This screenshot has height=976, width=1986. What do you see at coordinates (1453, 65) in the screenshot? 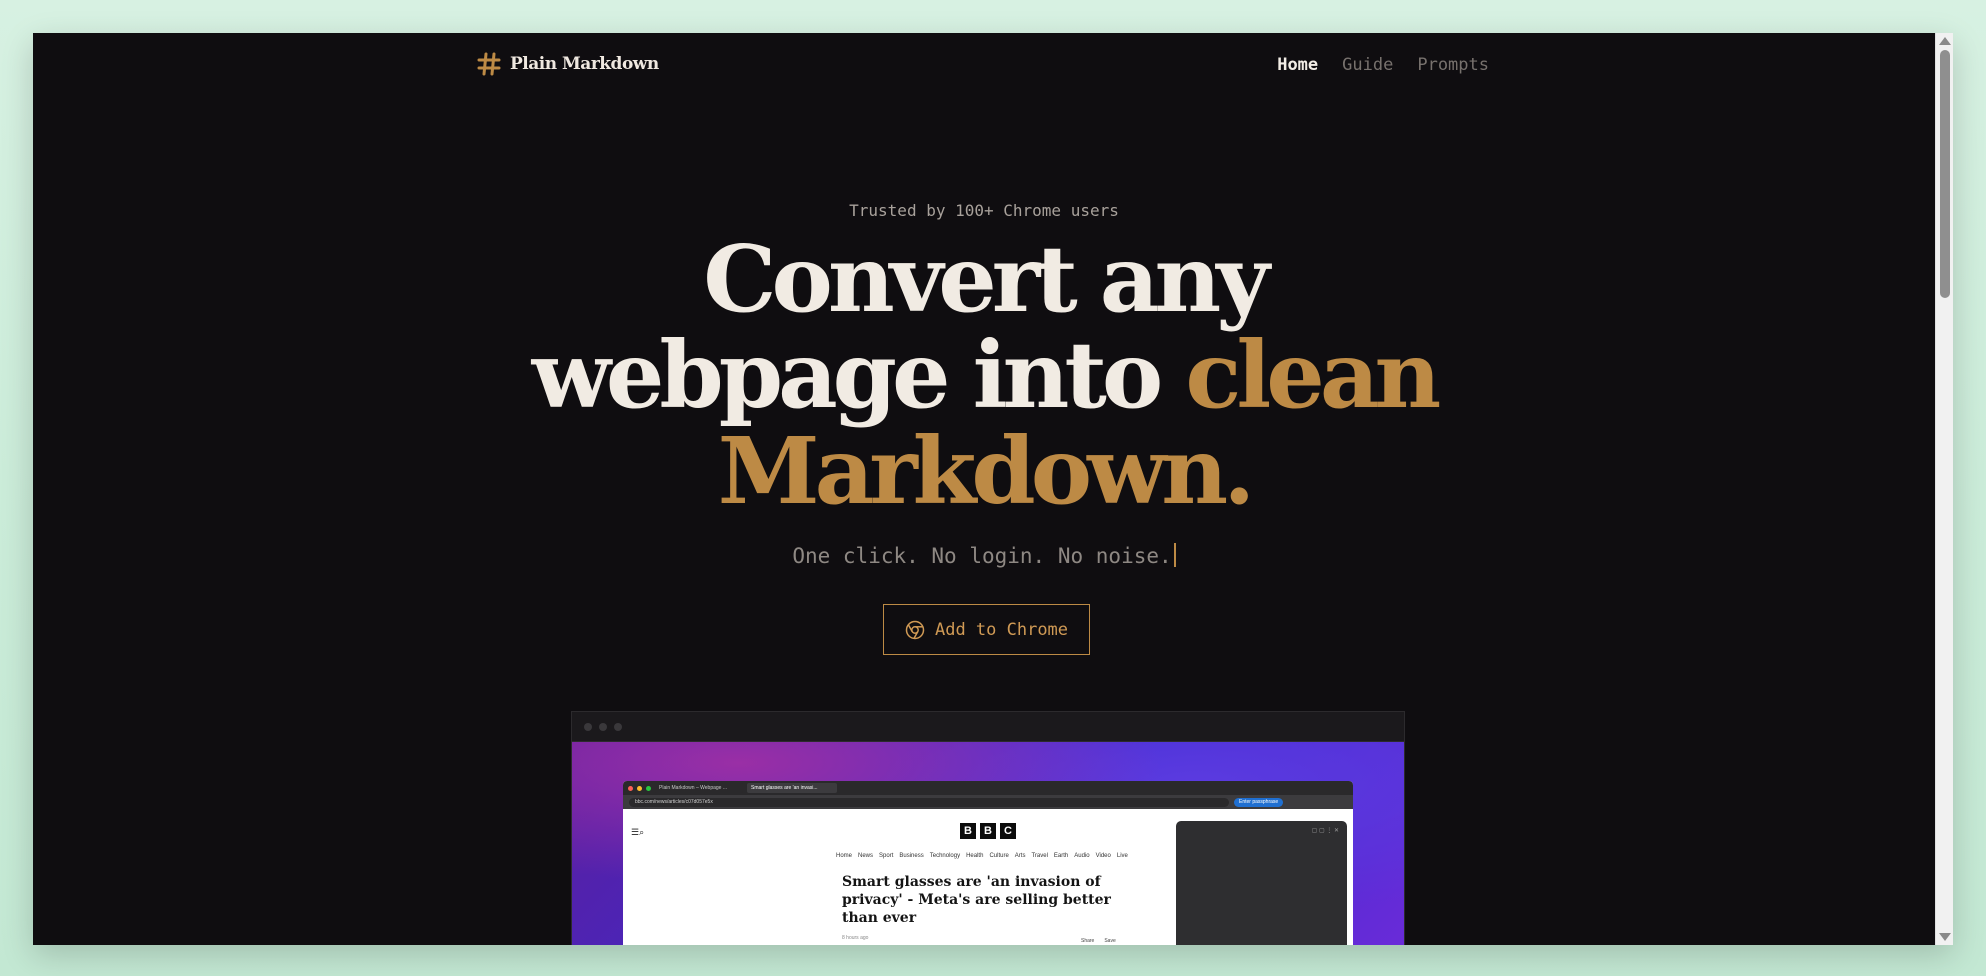
I see `nav-link-prompts: Prompts` at bounding box center [1453, 65].